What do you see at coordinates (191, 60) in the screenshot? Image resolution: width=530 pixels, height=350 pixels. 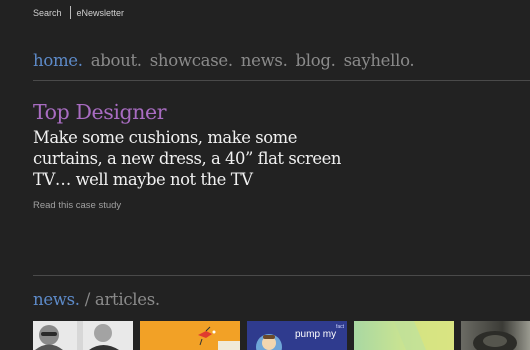 I see `nav-item-showcase: showcase.` at bounding box center [191, 60].